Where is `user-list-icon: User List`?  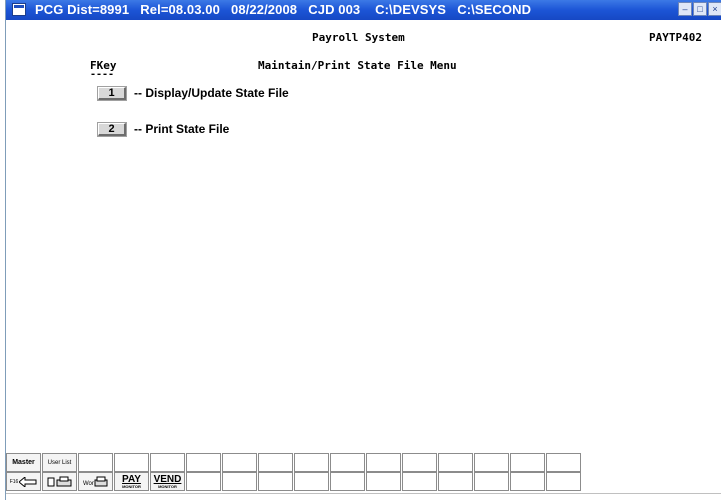
user-list-icon: User List is located at coordinates (59, 462).